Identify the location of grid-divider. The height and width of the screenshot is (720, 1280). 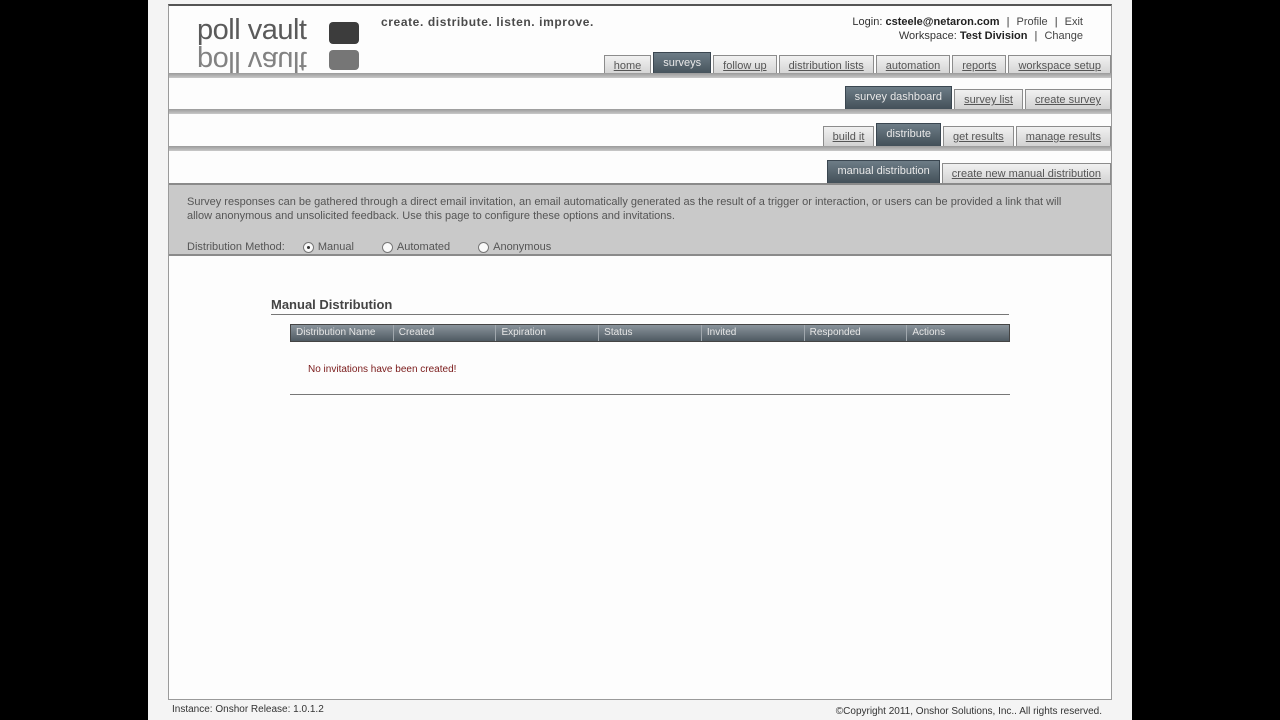
(650, 394).